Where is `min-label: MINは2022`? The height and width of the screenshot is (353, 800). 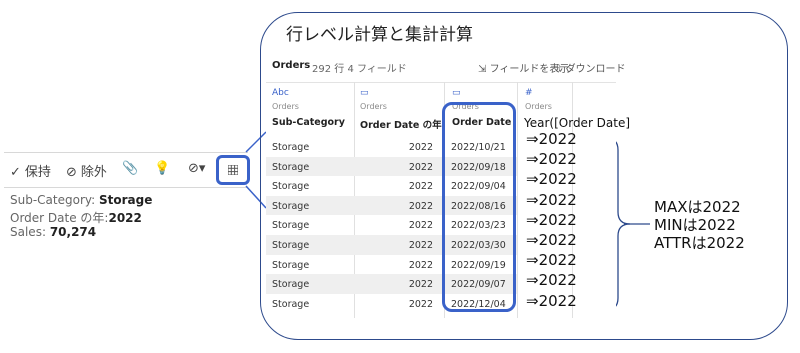 min-label: MINは2022 is located at coordinates (695, 225).